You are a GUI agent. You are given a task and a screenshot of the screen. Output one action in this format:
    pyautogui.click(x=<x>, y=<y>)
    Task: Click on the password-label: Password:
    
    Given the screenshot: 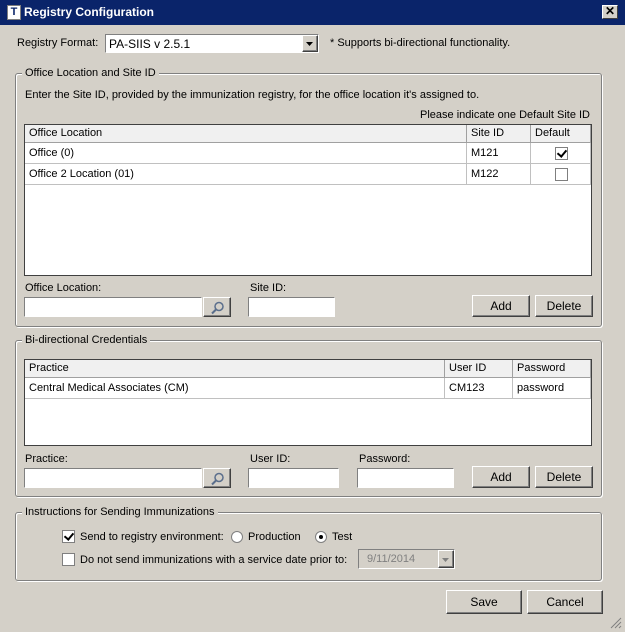 What is the action you would take?
    pyautogui.click(x=385, y=459)
    